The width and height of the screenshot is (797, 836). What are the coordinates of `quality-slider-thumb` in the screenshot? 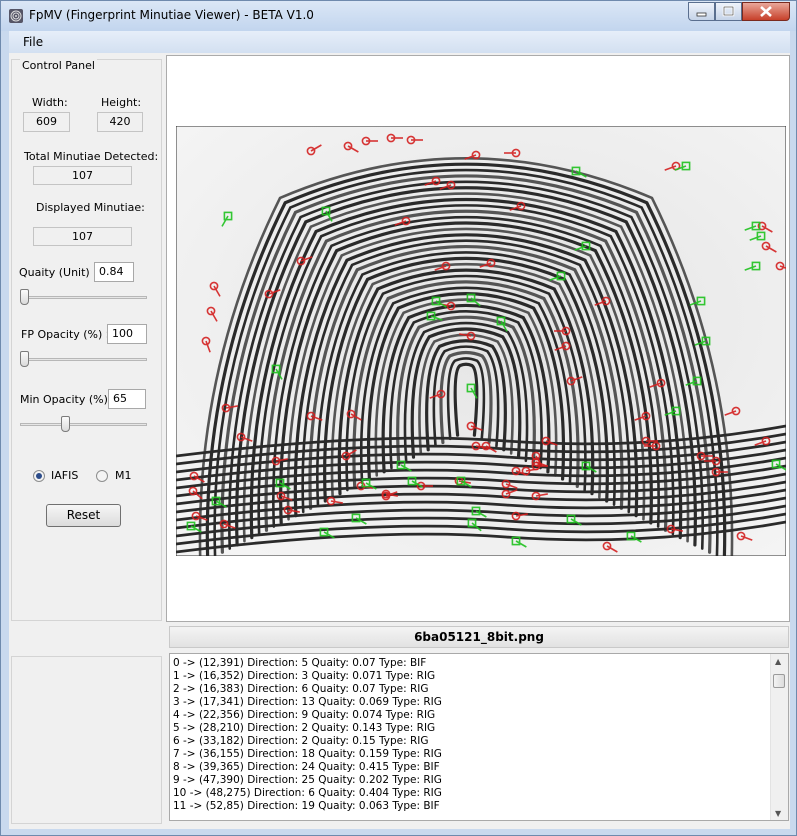 It's located at (24, 297).